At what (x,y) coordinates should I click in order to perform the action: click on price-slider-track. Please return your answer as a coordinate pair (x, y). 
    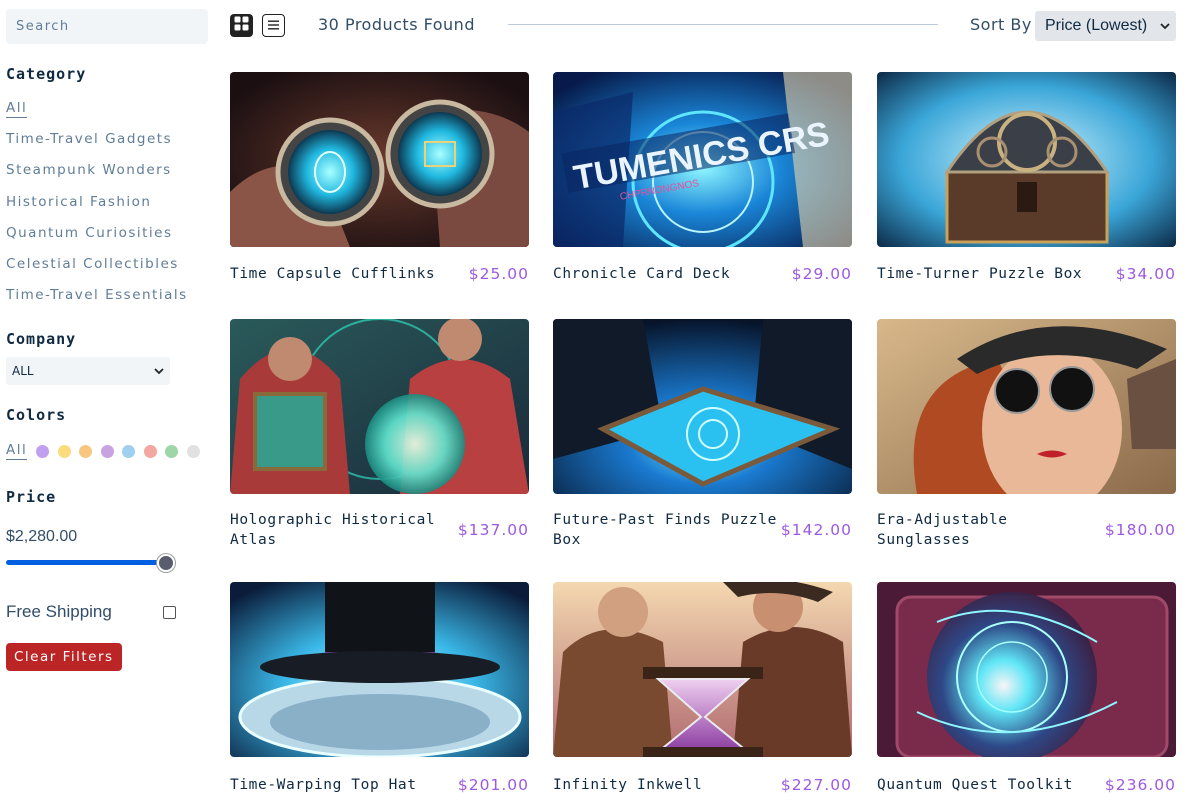
    Looking at the image, I should click on (86, 562).